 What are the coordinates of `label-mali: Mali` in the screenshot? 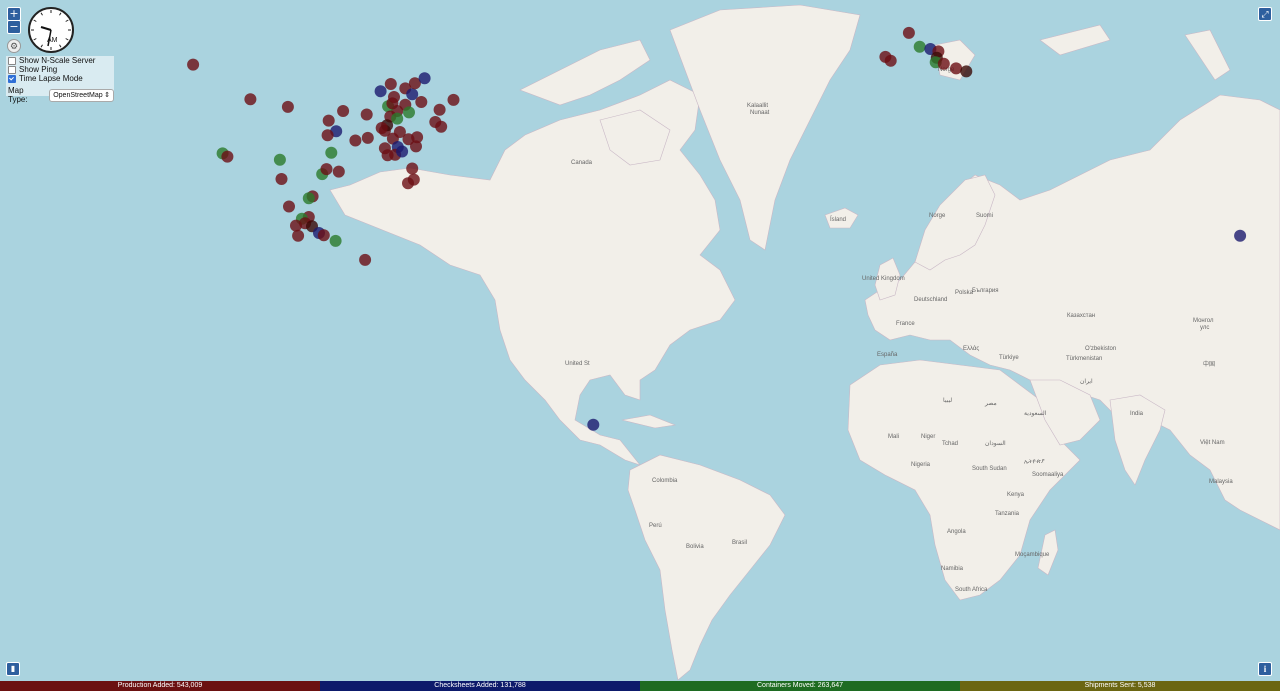 It's located at (893, 437).